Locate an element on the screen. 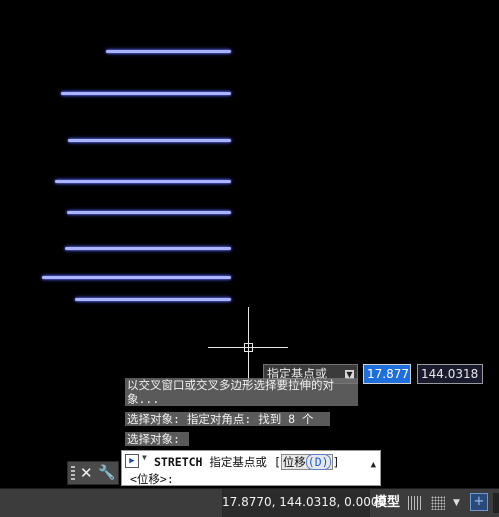 This screenshot has width=499, height=517. command-icon: ▶ is located at coordinates (132, 461).